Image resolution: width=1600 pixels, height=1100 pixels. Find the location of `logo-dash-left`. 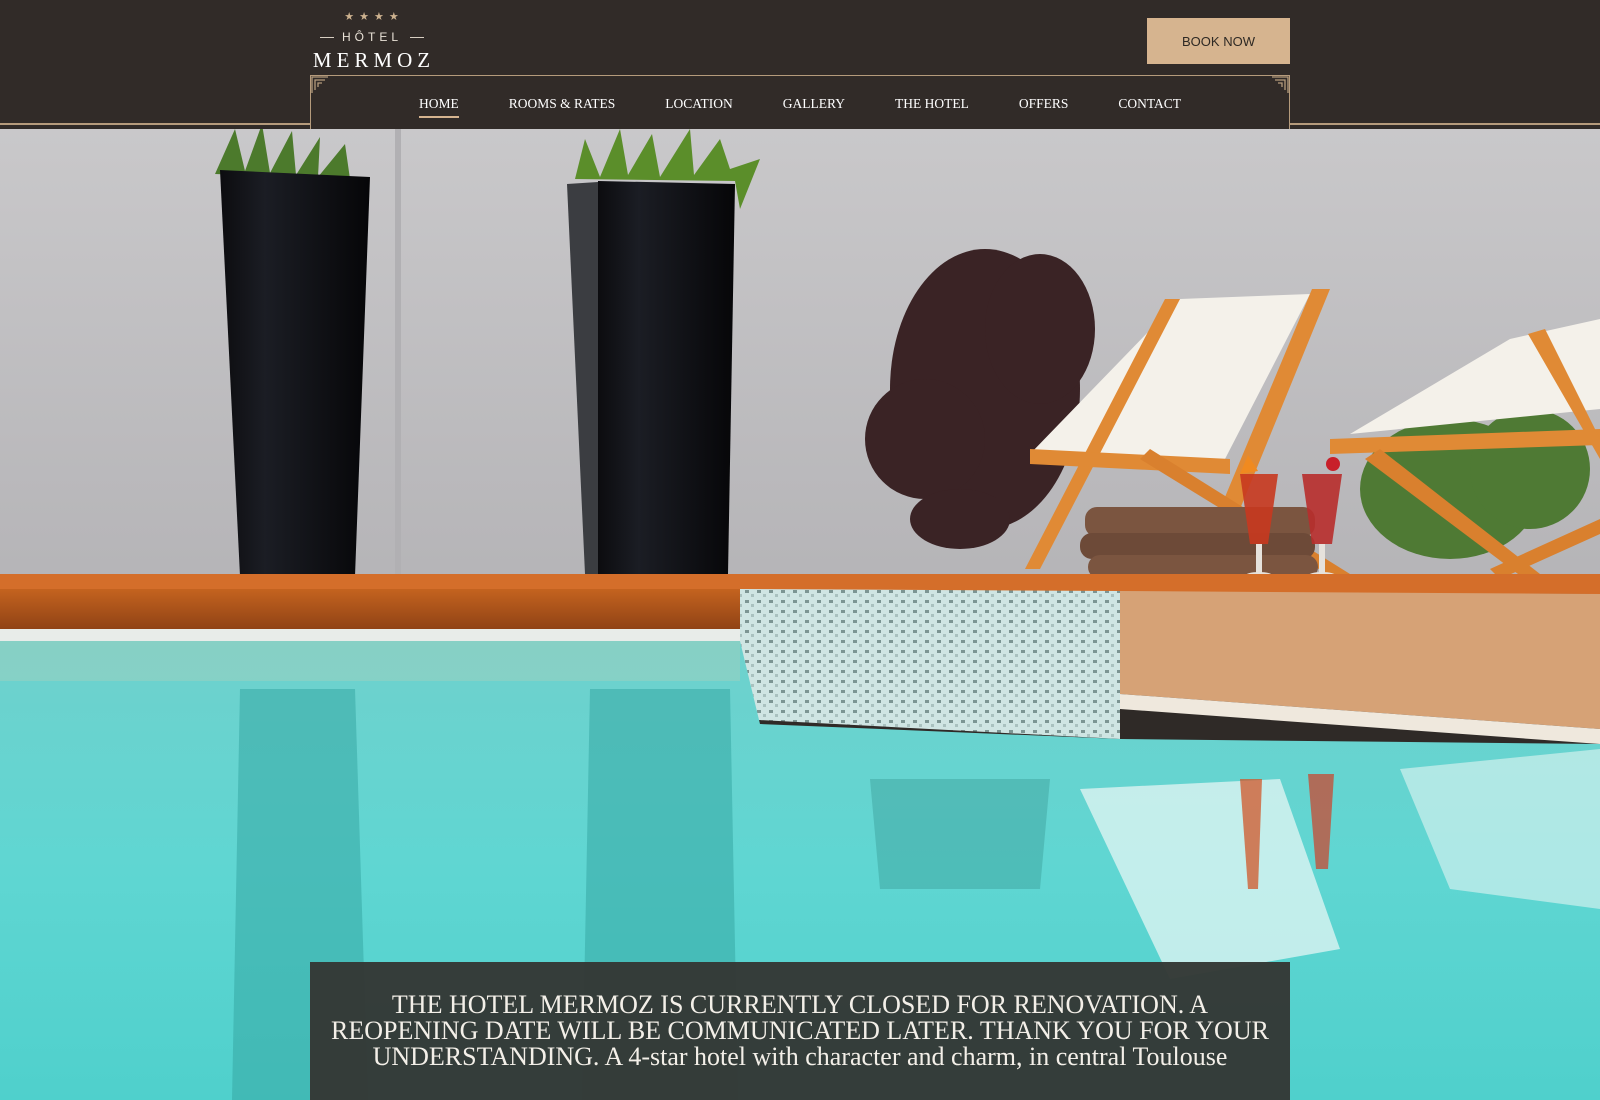

logo-dash-left is located at coordinates (326, 37).